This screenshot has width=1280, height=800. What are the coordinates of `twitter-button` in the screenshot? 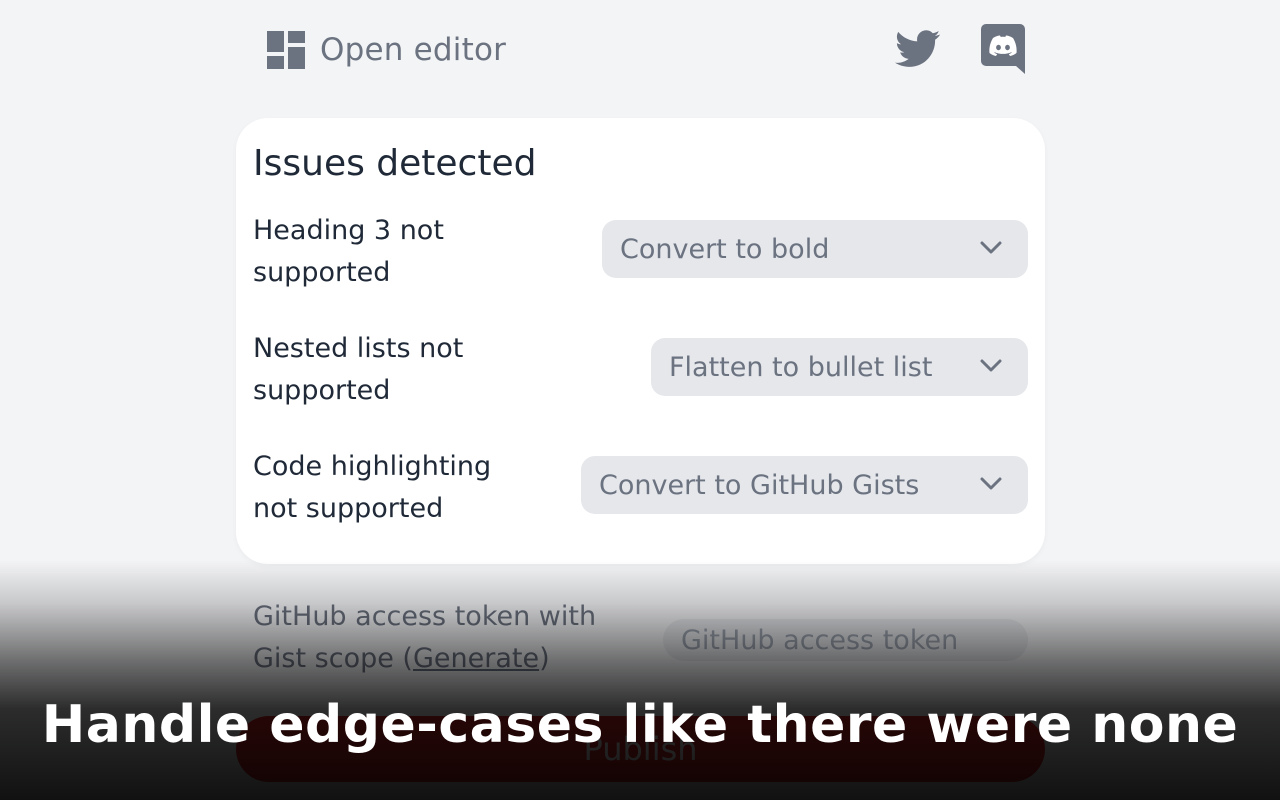 It's located at (918, 51).